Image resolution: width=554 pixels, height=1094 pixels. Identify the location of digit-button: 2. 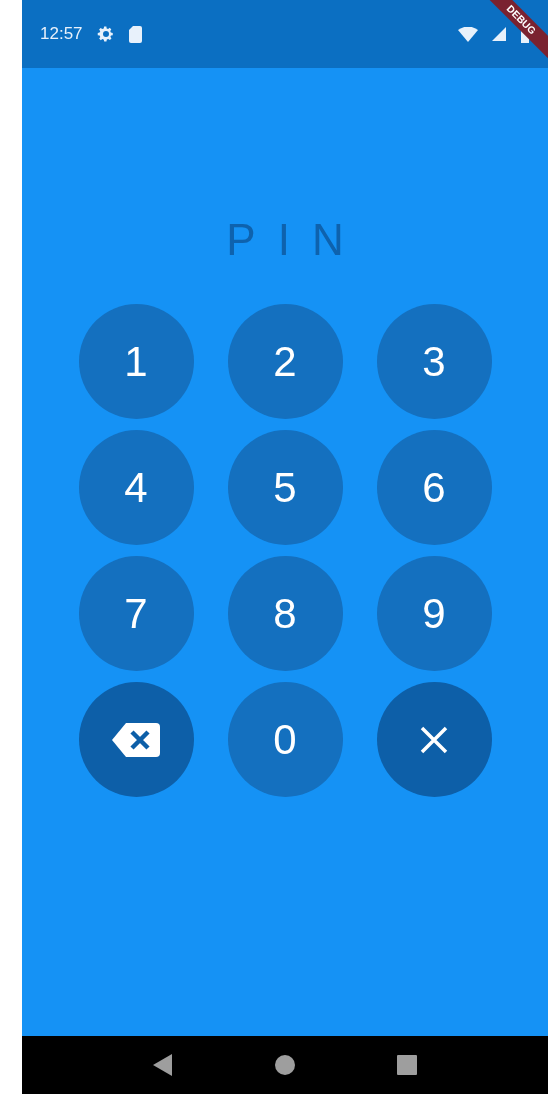
(285, 361).